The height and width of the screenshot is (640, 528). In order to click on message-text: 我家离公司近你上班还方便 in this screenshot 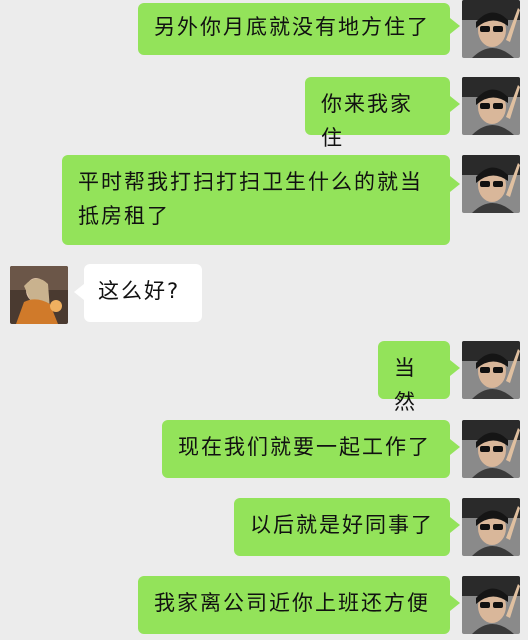, I will do `click(292, 603)`.